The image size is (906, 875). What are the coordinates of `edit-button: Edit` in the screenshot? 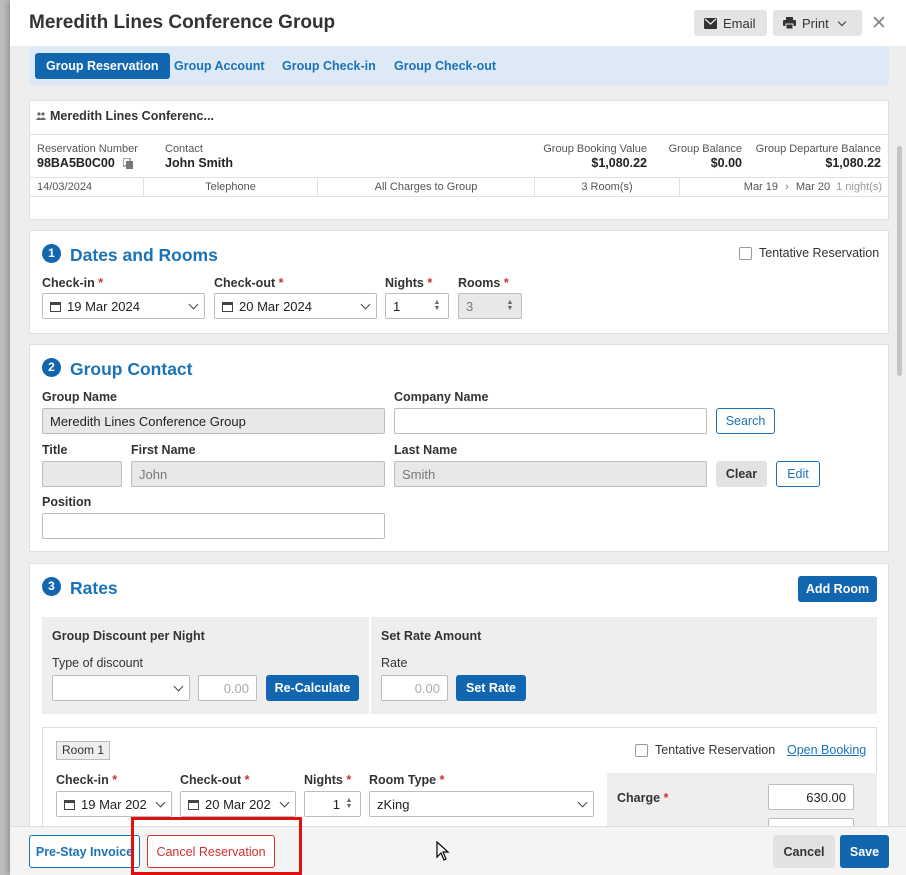 It's located at (798, 474).